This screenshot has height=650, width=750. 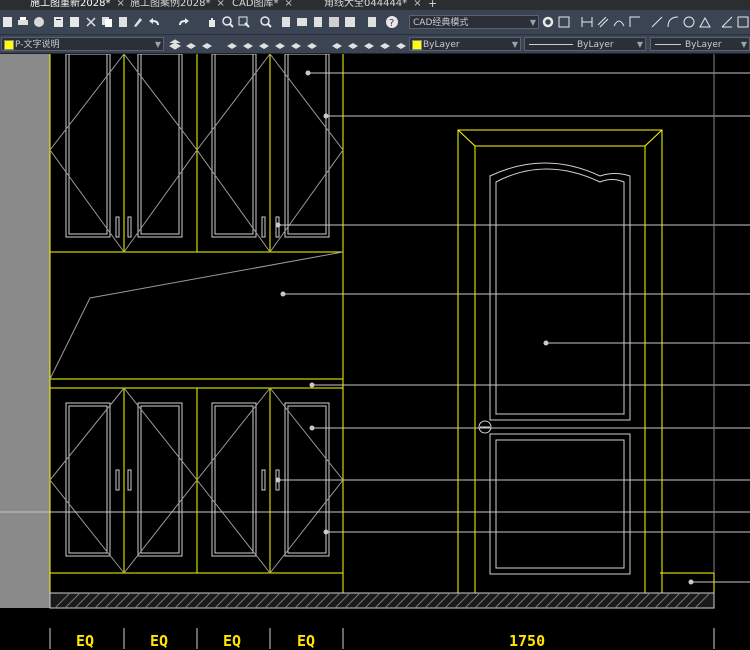 I want to click on publish-icon, so click(x=39, y=22).